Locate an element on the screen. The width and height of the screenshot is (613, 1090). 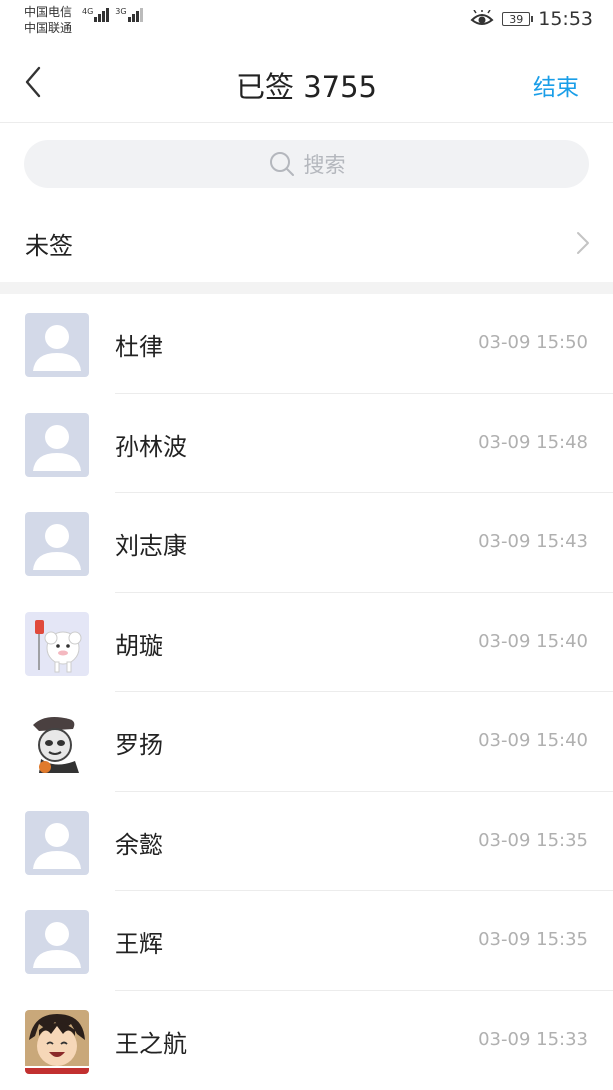
chevron-right-icon is located at coordinates (583, 243).